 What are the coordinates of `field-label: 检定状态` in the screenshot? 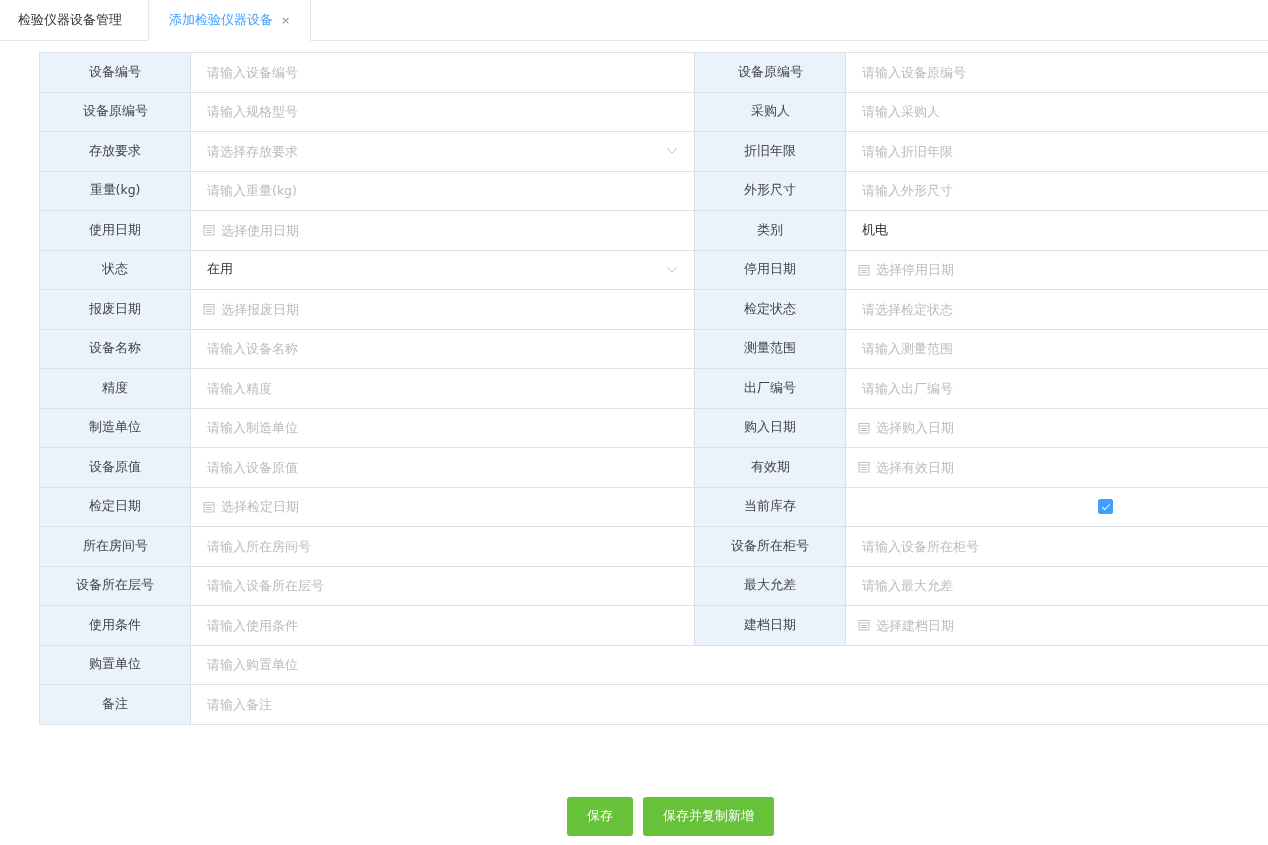 It's located at (770, 310).